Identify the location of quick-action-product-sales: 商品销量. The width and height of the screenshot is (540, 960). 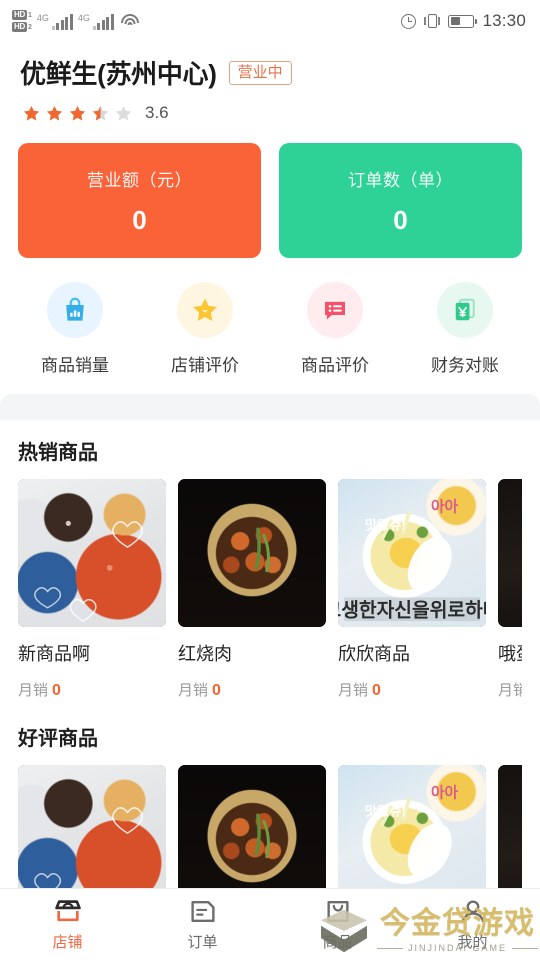
(75, 329).